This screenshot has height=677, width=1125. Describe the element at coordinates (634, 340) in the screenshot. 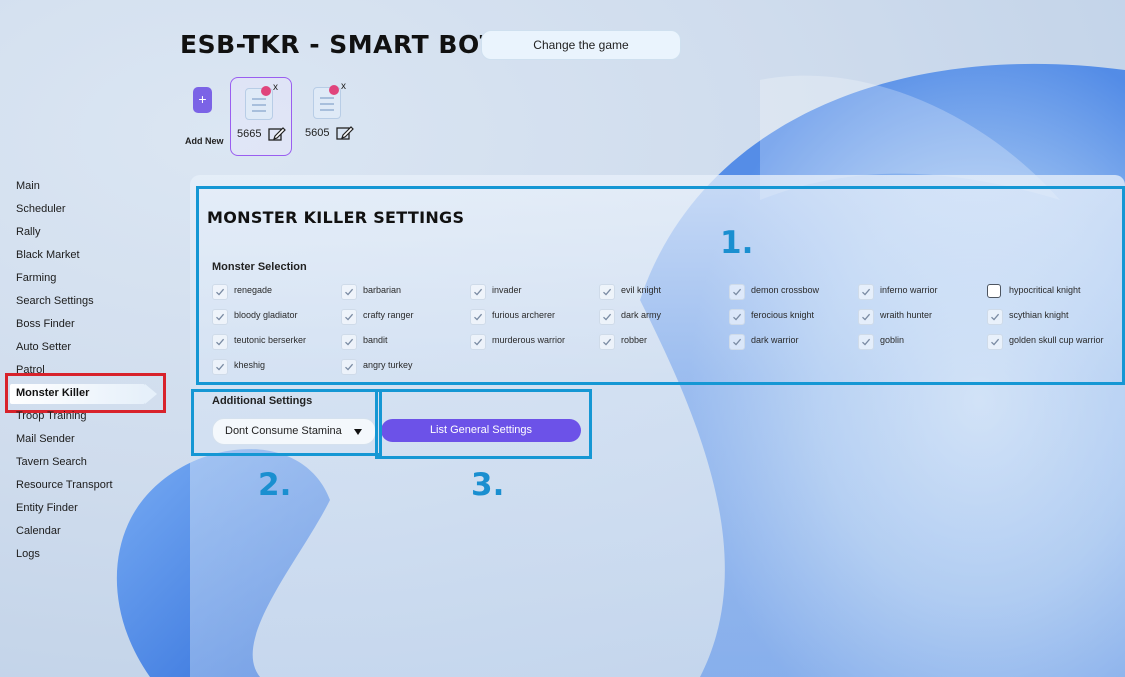

I see `monster-label: robber` at that location.